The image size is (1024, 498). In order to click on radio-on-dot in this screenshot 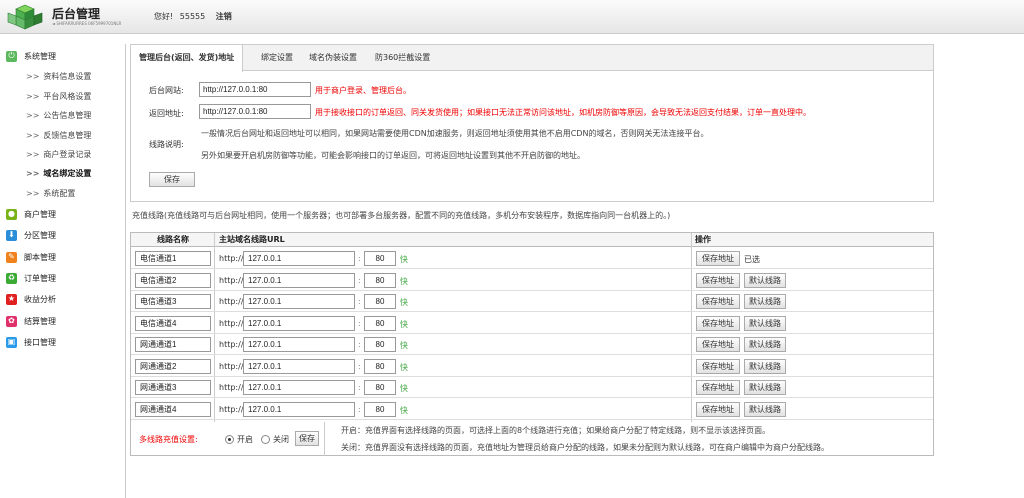, I will do `click(229, 439)`.